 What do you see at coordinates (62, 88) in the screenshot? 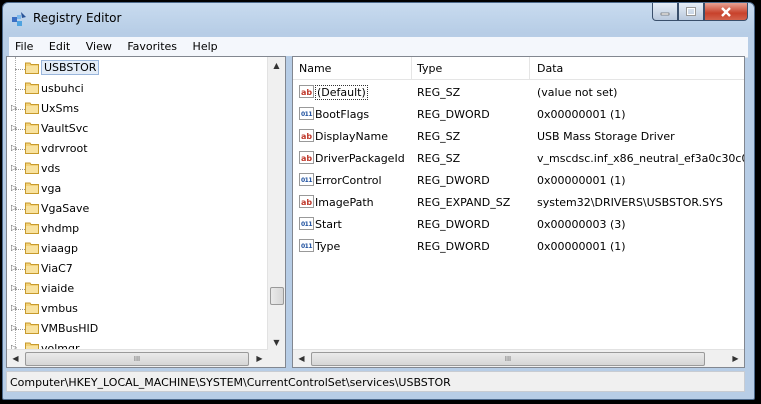
I see `tree-item-label: usbuhci` at bounding box center [62, 88].